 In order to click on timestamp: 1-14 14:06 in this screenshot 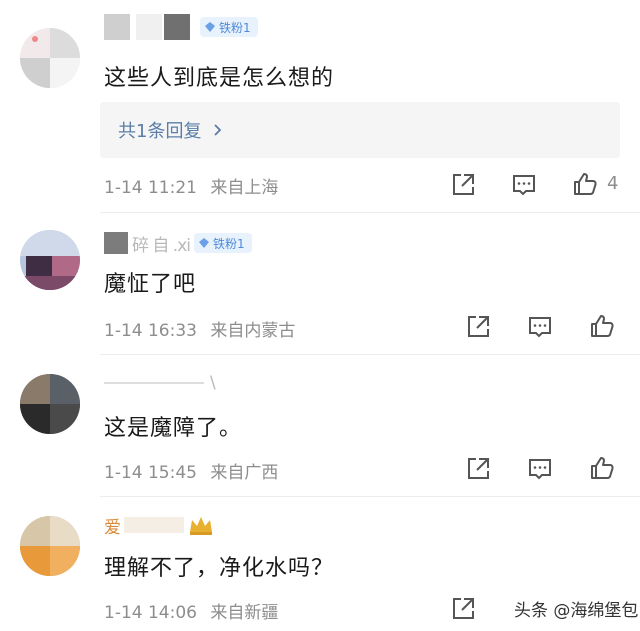, I will do `click(150, 613)`.